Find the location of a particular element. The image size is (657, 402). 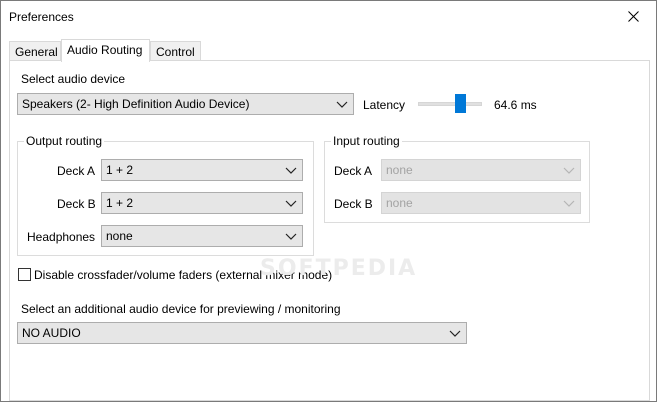

tab-audio-routing-label: Audio Routing is located at coordinates (105, 50).